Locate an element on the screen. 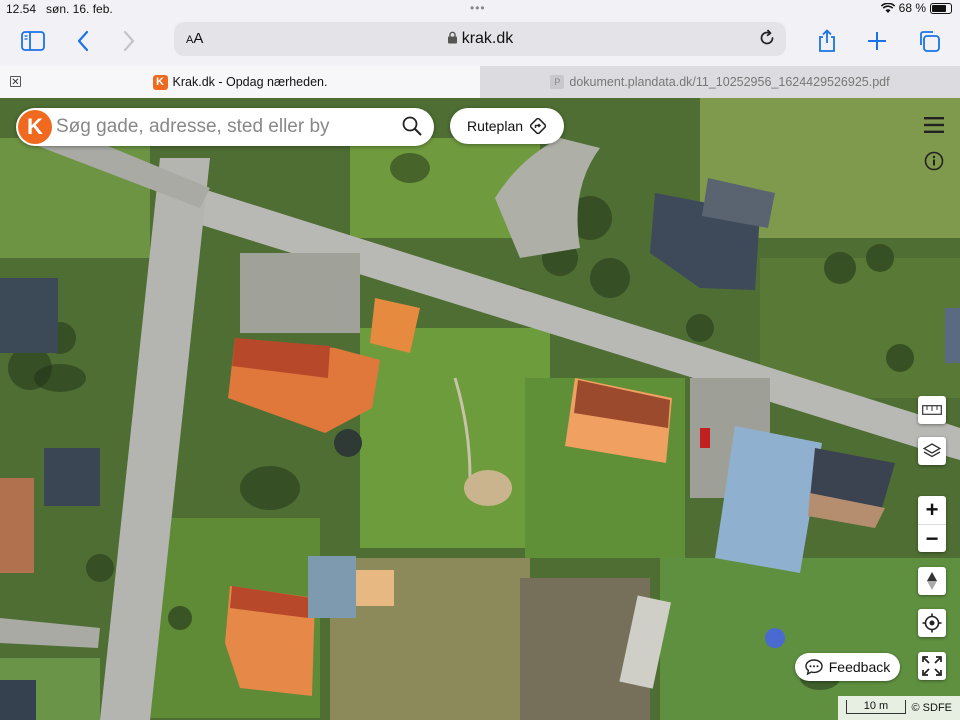  address-bar: AA krak.dk is located at coordinates (480, 39).